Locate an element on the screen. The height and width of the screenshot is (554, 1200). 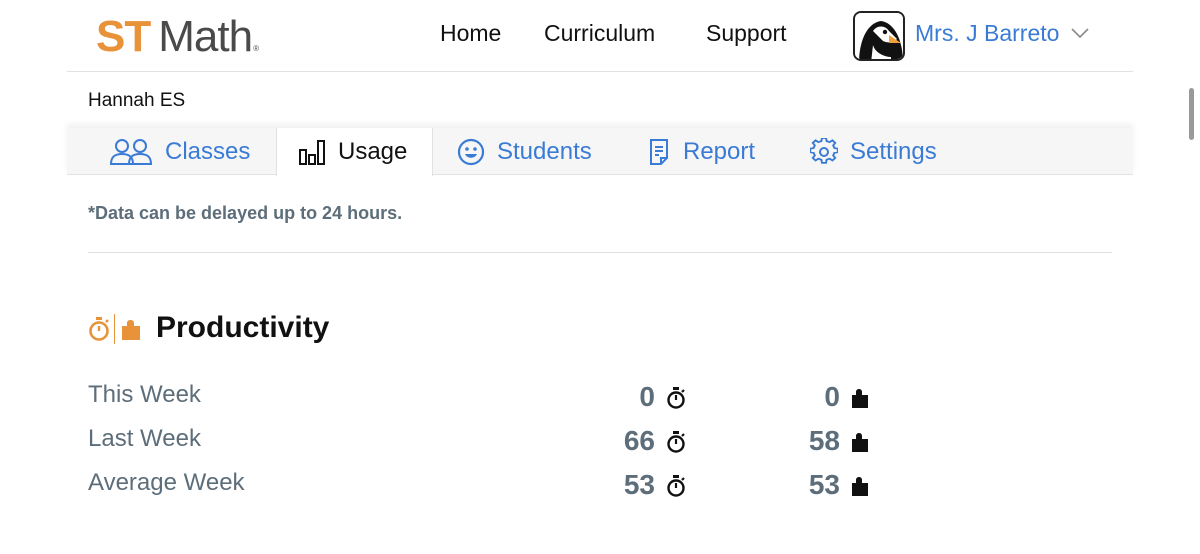
row-label: Last Week is located at coordinates (144, 438).